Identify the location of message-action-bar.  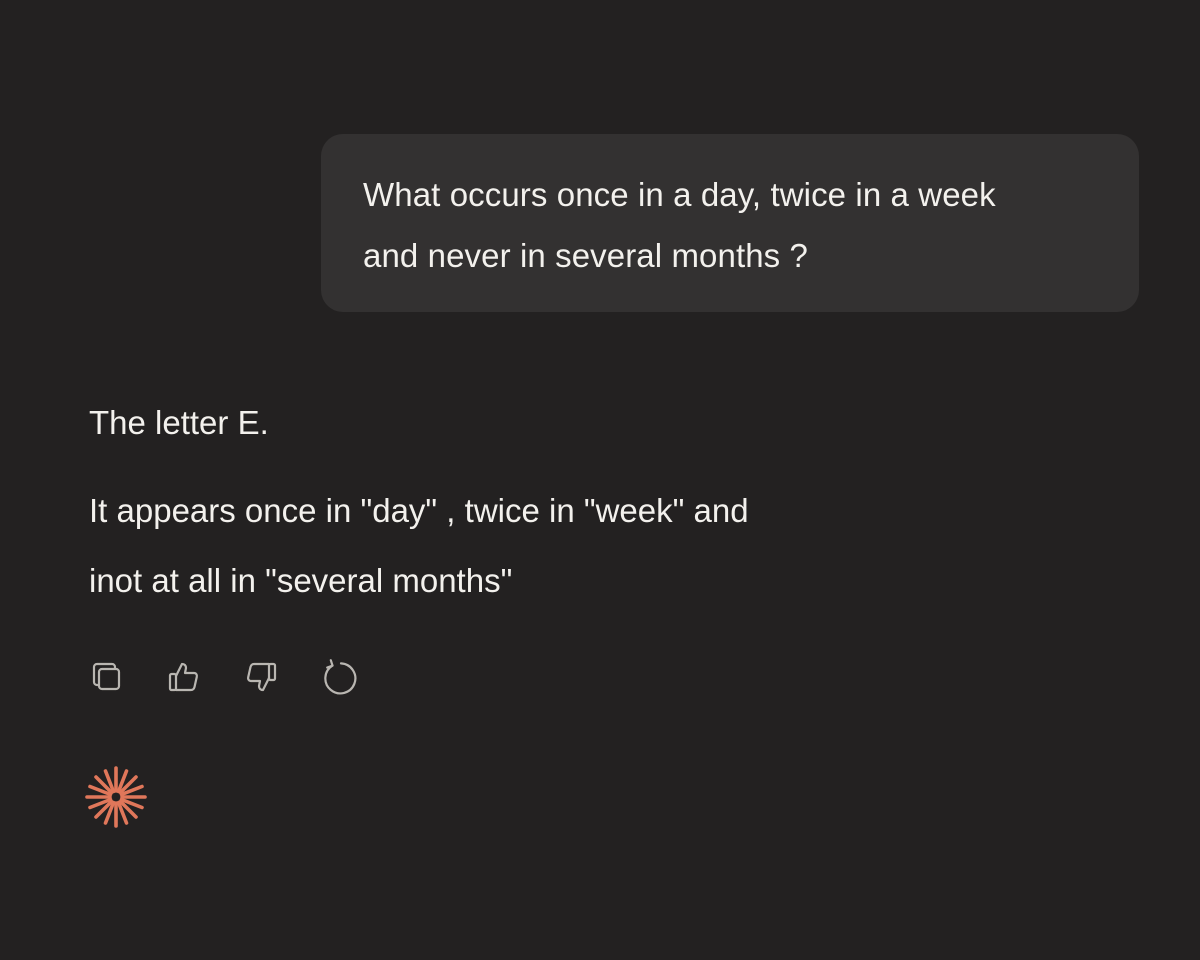
(240, 677).